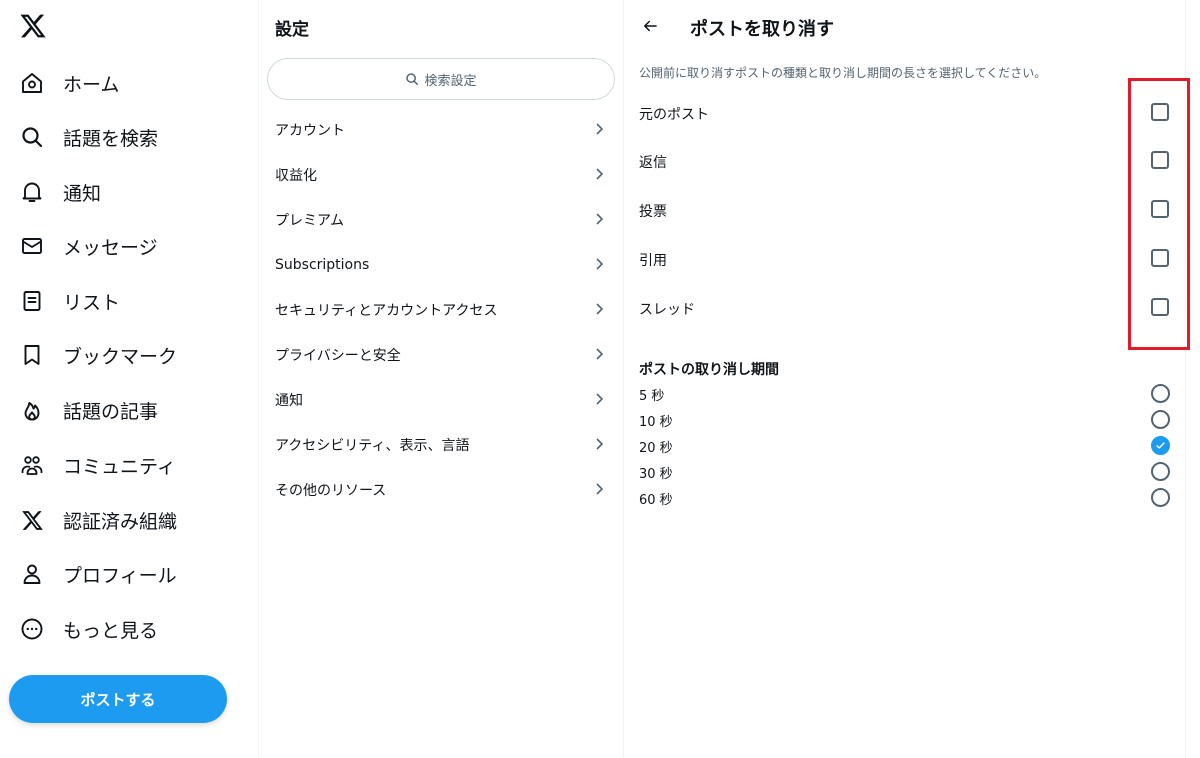 The width and height of the screenshot is (1200, 758). Describe the element at coordinates (289, 400) in the screenshot. I see `settings-item-label: 通知` at that location.